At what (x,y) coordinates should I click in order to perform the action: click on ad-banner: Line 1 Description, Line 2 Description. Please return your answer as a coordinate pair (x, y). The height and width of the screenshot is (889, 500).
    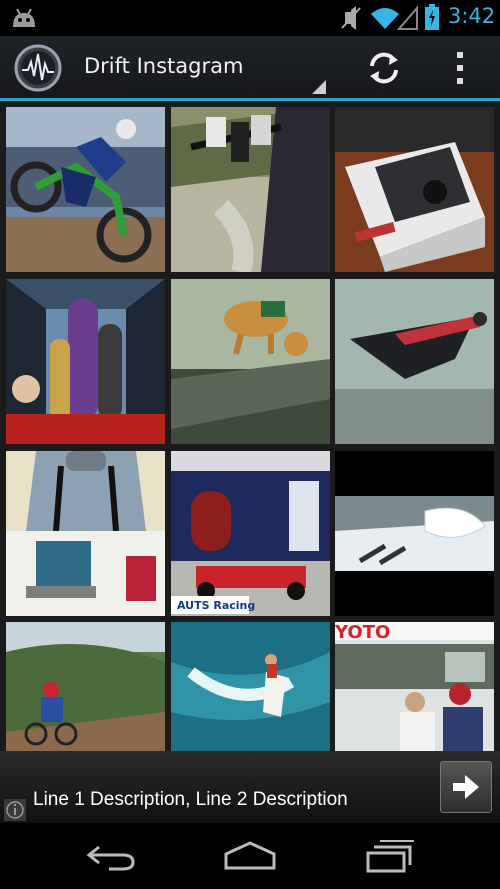
    Looking at the image, I should click on (250, 787).